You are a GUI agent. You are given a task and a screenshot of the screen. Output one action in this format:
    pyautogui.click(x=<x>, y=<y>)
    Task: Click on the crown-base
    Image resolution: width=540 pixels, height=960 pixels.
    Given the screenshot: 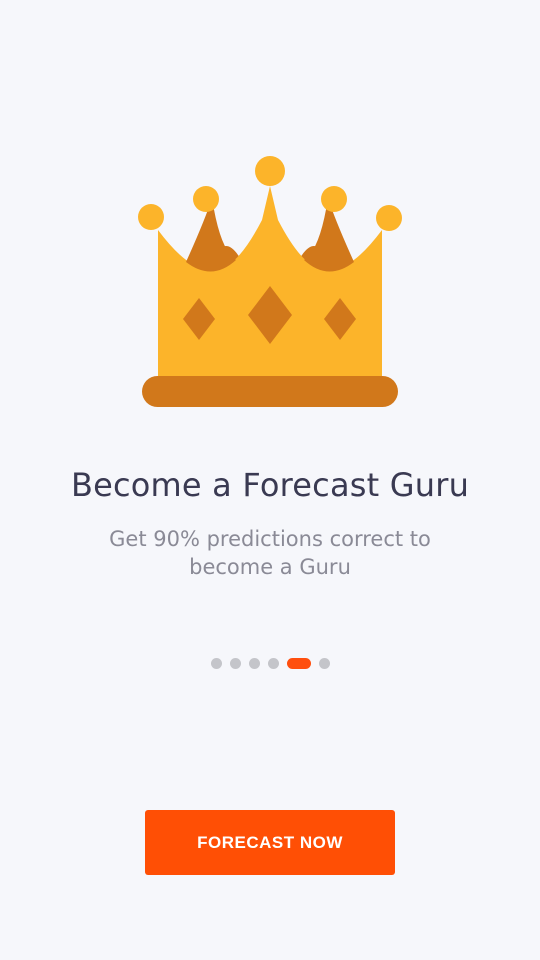 What is the action you would take?
    pyautogui.click(x=270, y=391)
    